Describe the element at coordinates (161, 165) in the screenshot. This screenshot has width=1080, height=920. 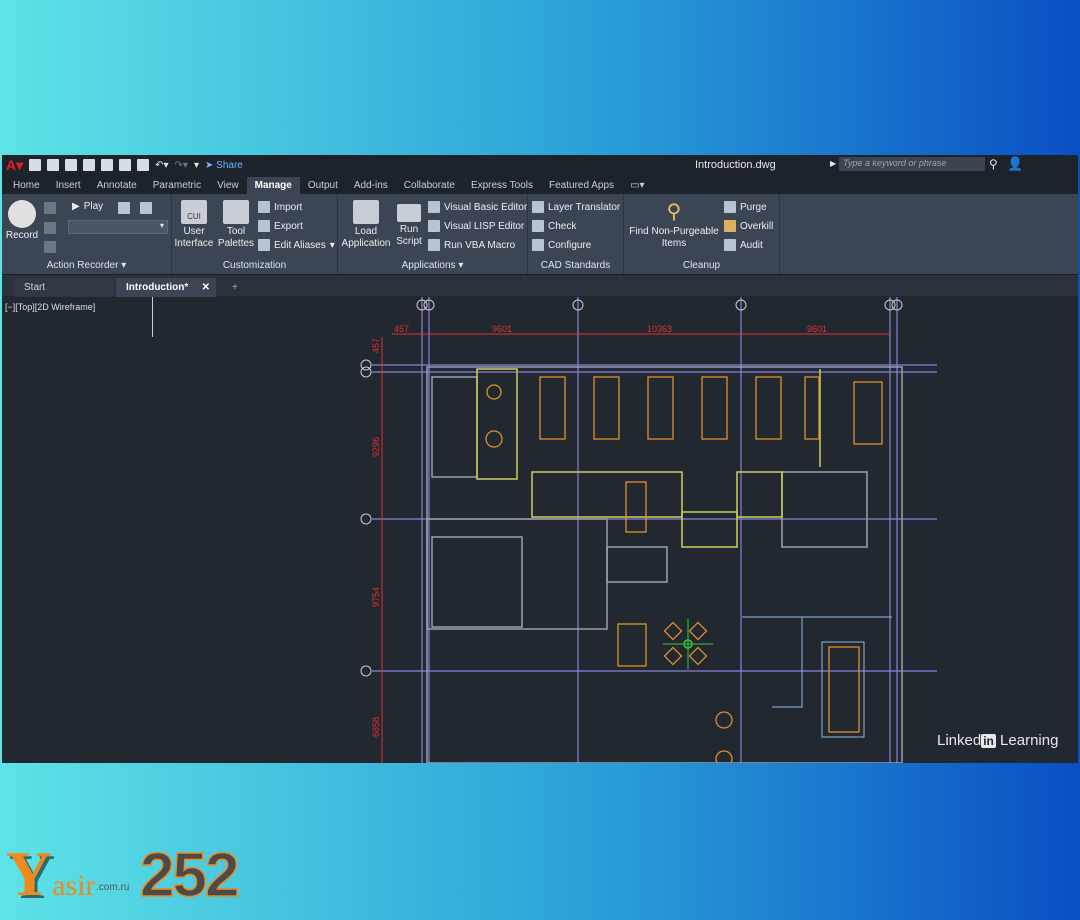
I see `undo-icon: ↶▾` at that location.